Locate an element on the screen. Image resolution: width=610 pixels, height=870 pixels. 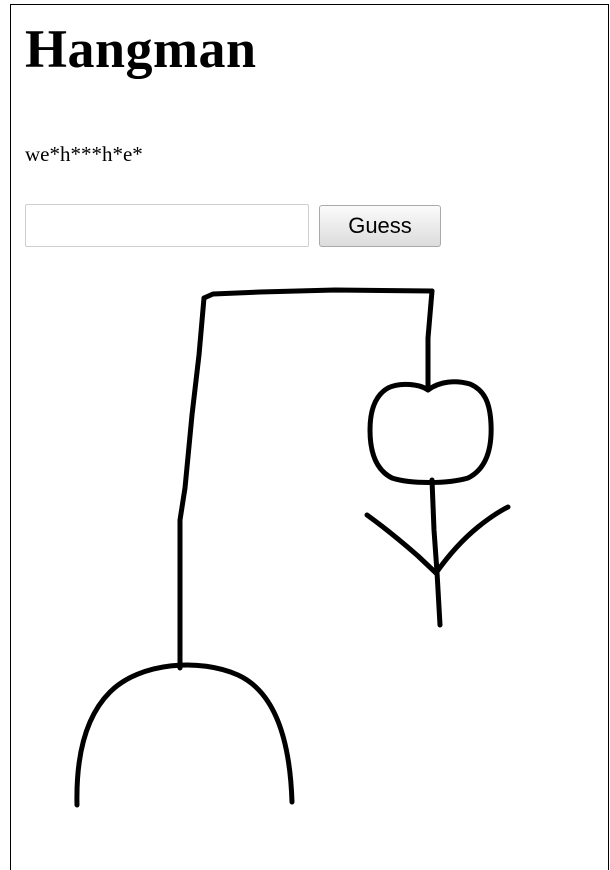
gallows-rope is located at coordinates (430, 340).